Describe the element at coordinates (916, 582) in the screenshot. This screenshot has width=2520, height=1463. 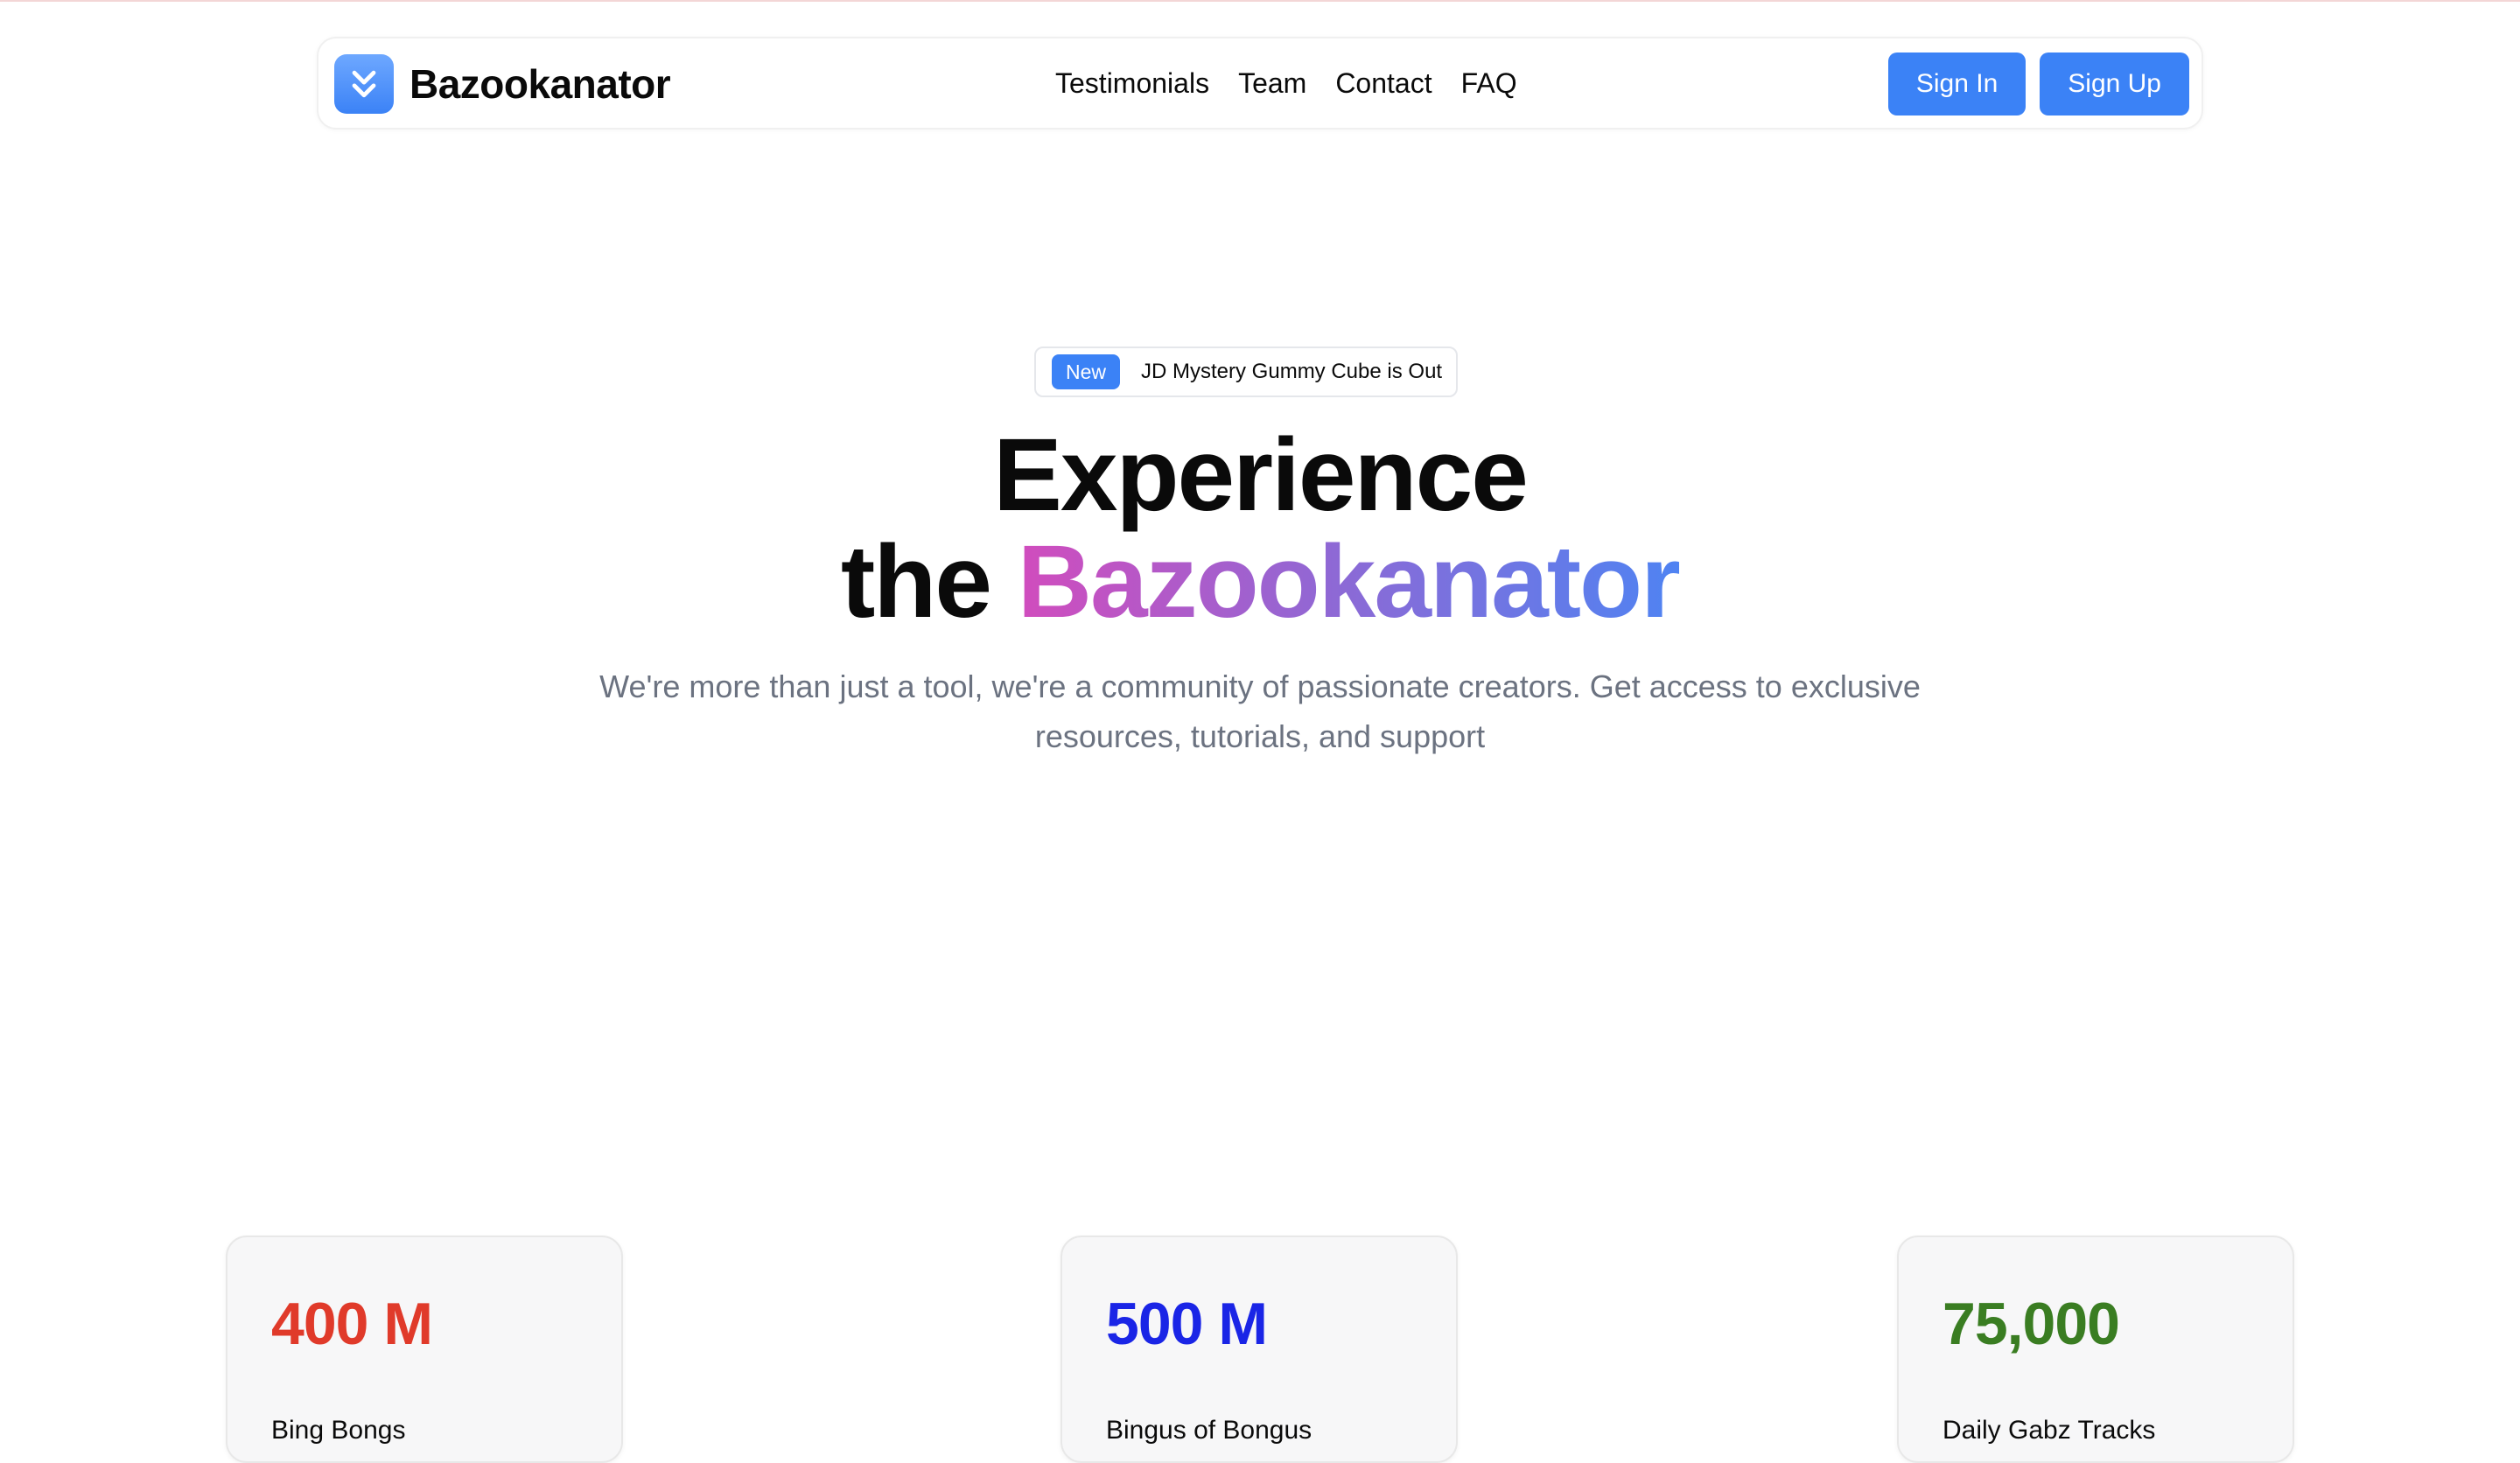
I see `hero-title-prefix: the` at that location.